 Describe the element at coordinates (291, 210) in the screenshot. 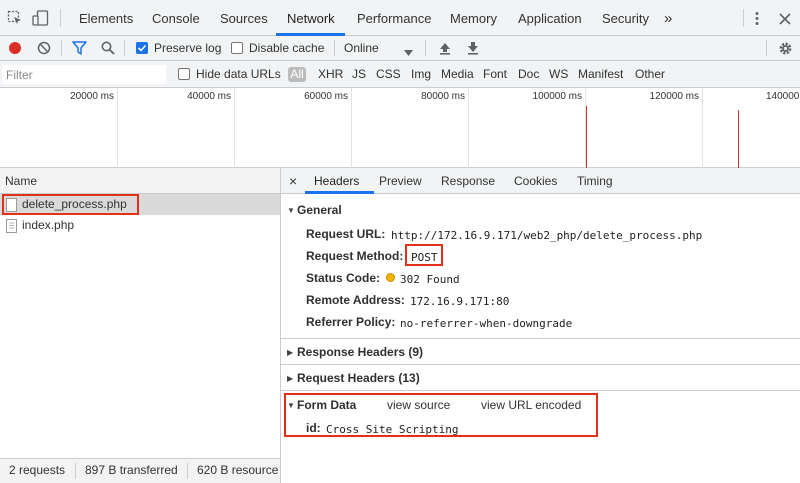

I see `expand-triangle-icon: ▼` at that location.